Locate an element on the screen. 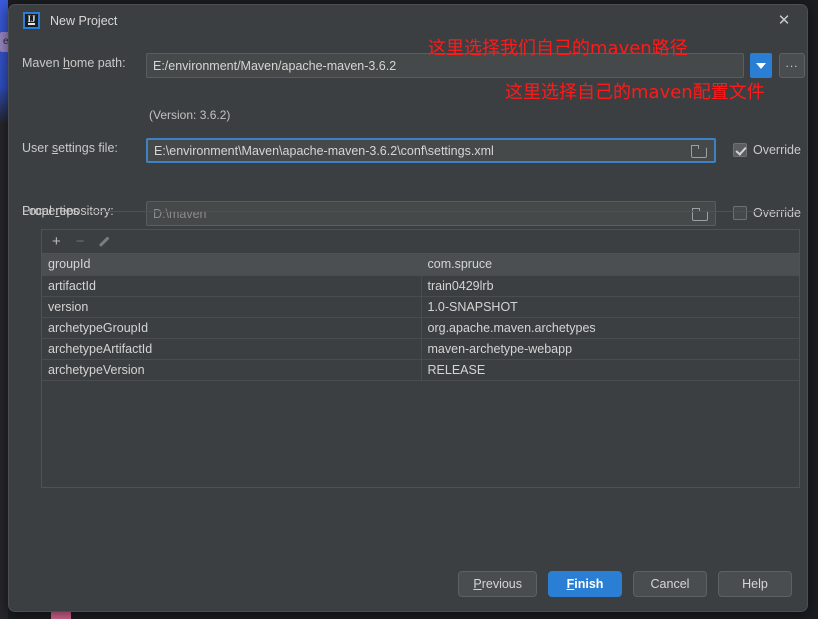 The width and height of the screenshot is (818, 619). properties-section-header: Properties is located at coordinates (409, 211).